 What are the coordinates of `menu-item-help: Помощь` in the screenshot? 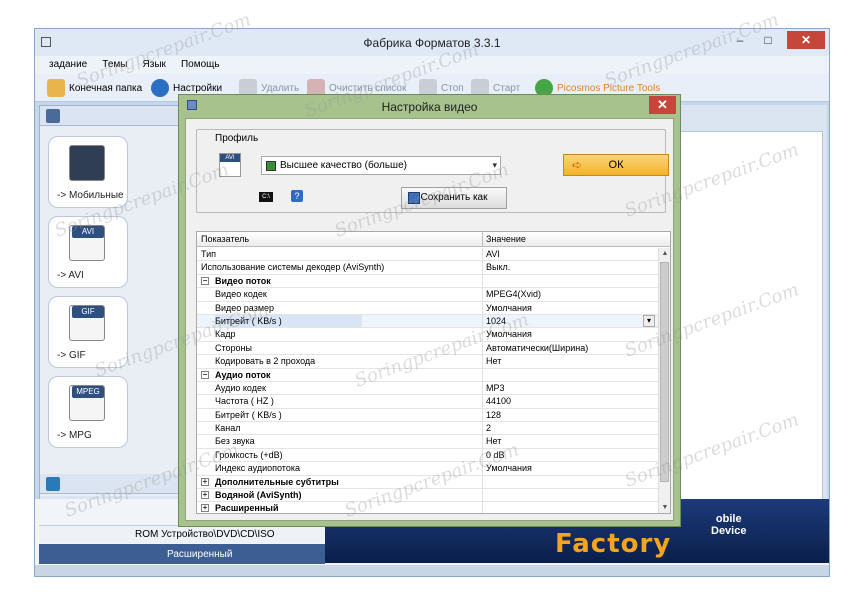 It's located at (200, 65).